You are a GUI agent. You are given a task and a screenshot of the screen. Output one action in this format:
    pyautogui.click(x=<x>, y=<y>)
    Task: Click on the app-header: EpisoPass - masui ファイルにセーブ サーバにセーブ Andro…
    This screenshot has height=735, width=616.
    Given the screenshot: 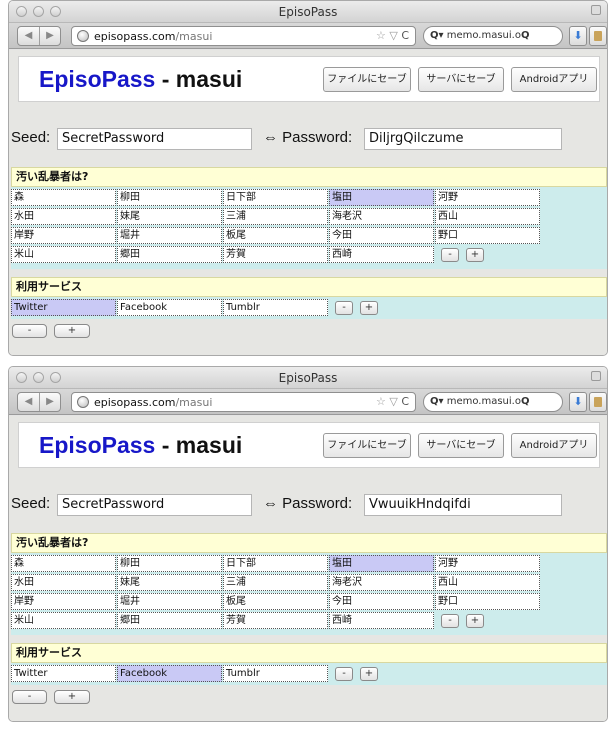 What is the action you would take?
    pyautogui.click(x=309, y=445)
    